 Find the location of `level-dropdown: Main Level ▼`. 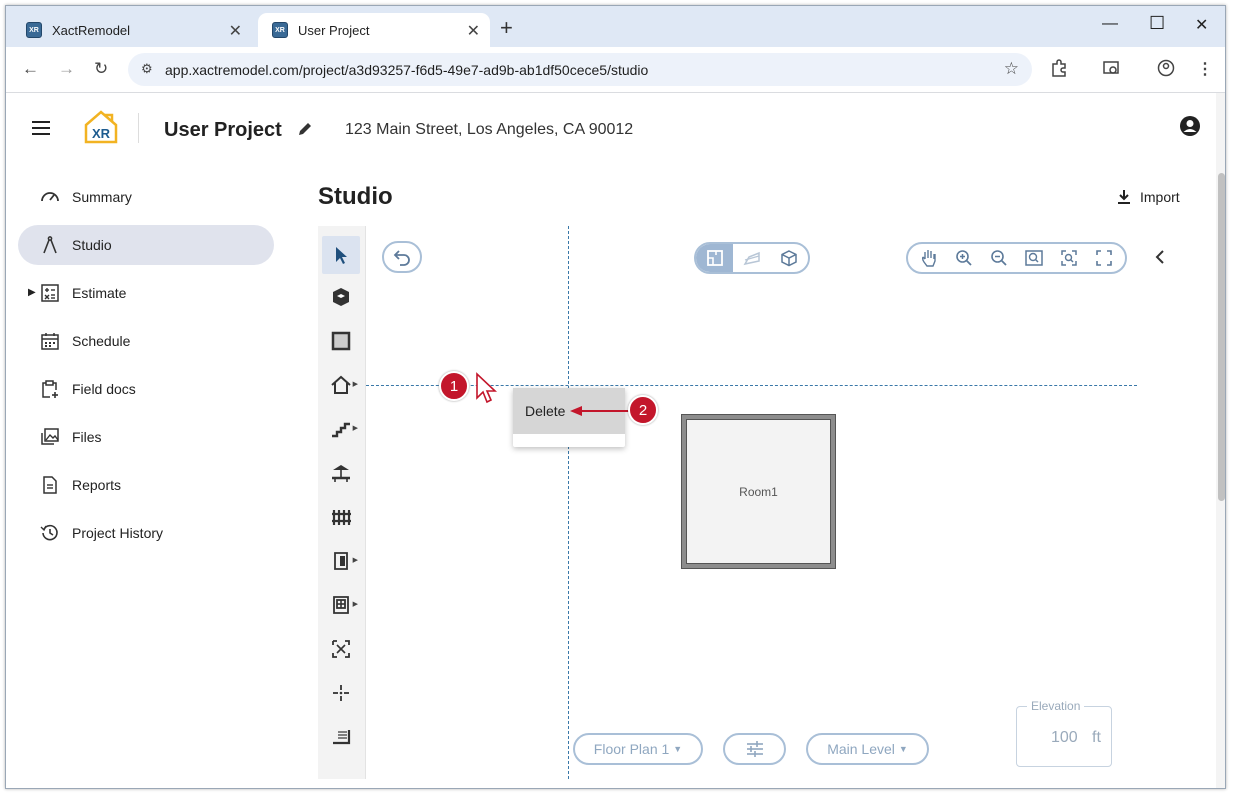

level-dropdown: Main Level ▼ is located at coordinates (867, 749).